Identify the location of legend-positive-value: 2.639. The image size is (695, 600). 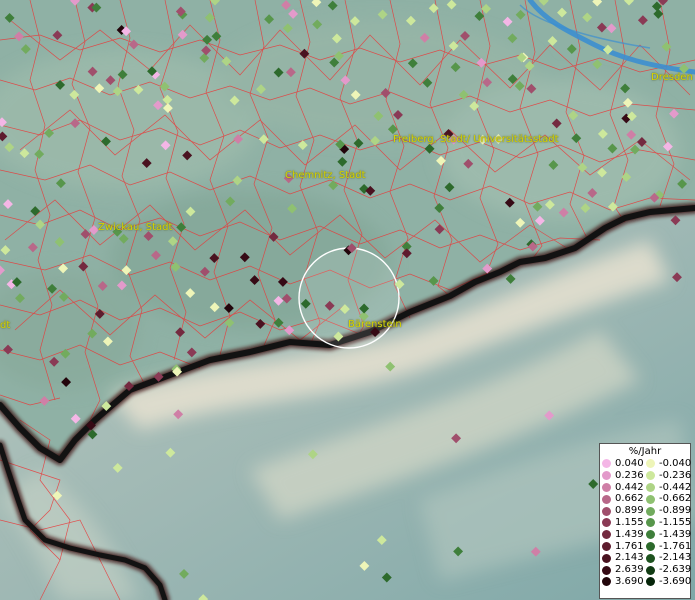
(629, 570).